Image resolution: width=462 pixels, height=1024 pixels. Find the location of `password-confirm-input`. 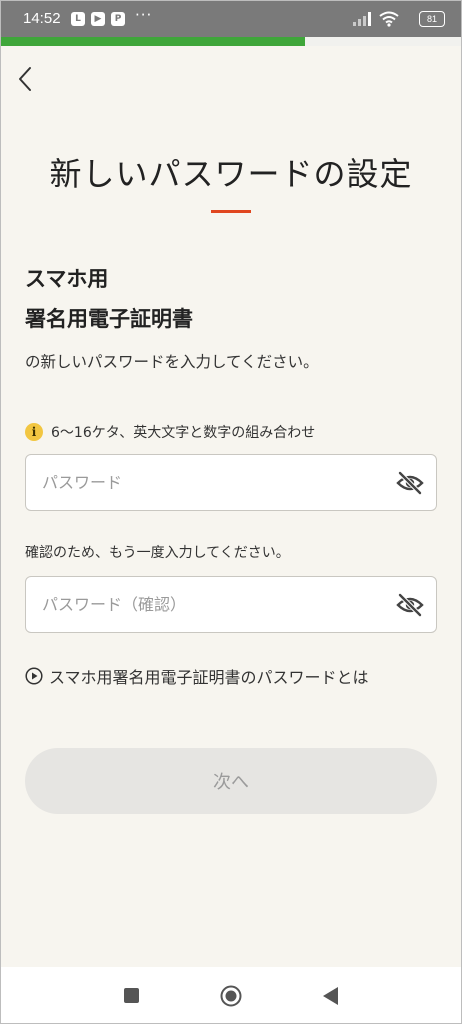

password-confirm-input is located at coordinates (212, 604).